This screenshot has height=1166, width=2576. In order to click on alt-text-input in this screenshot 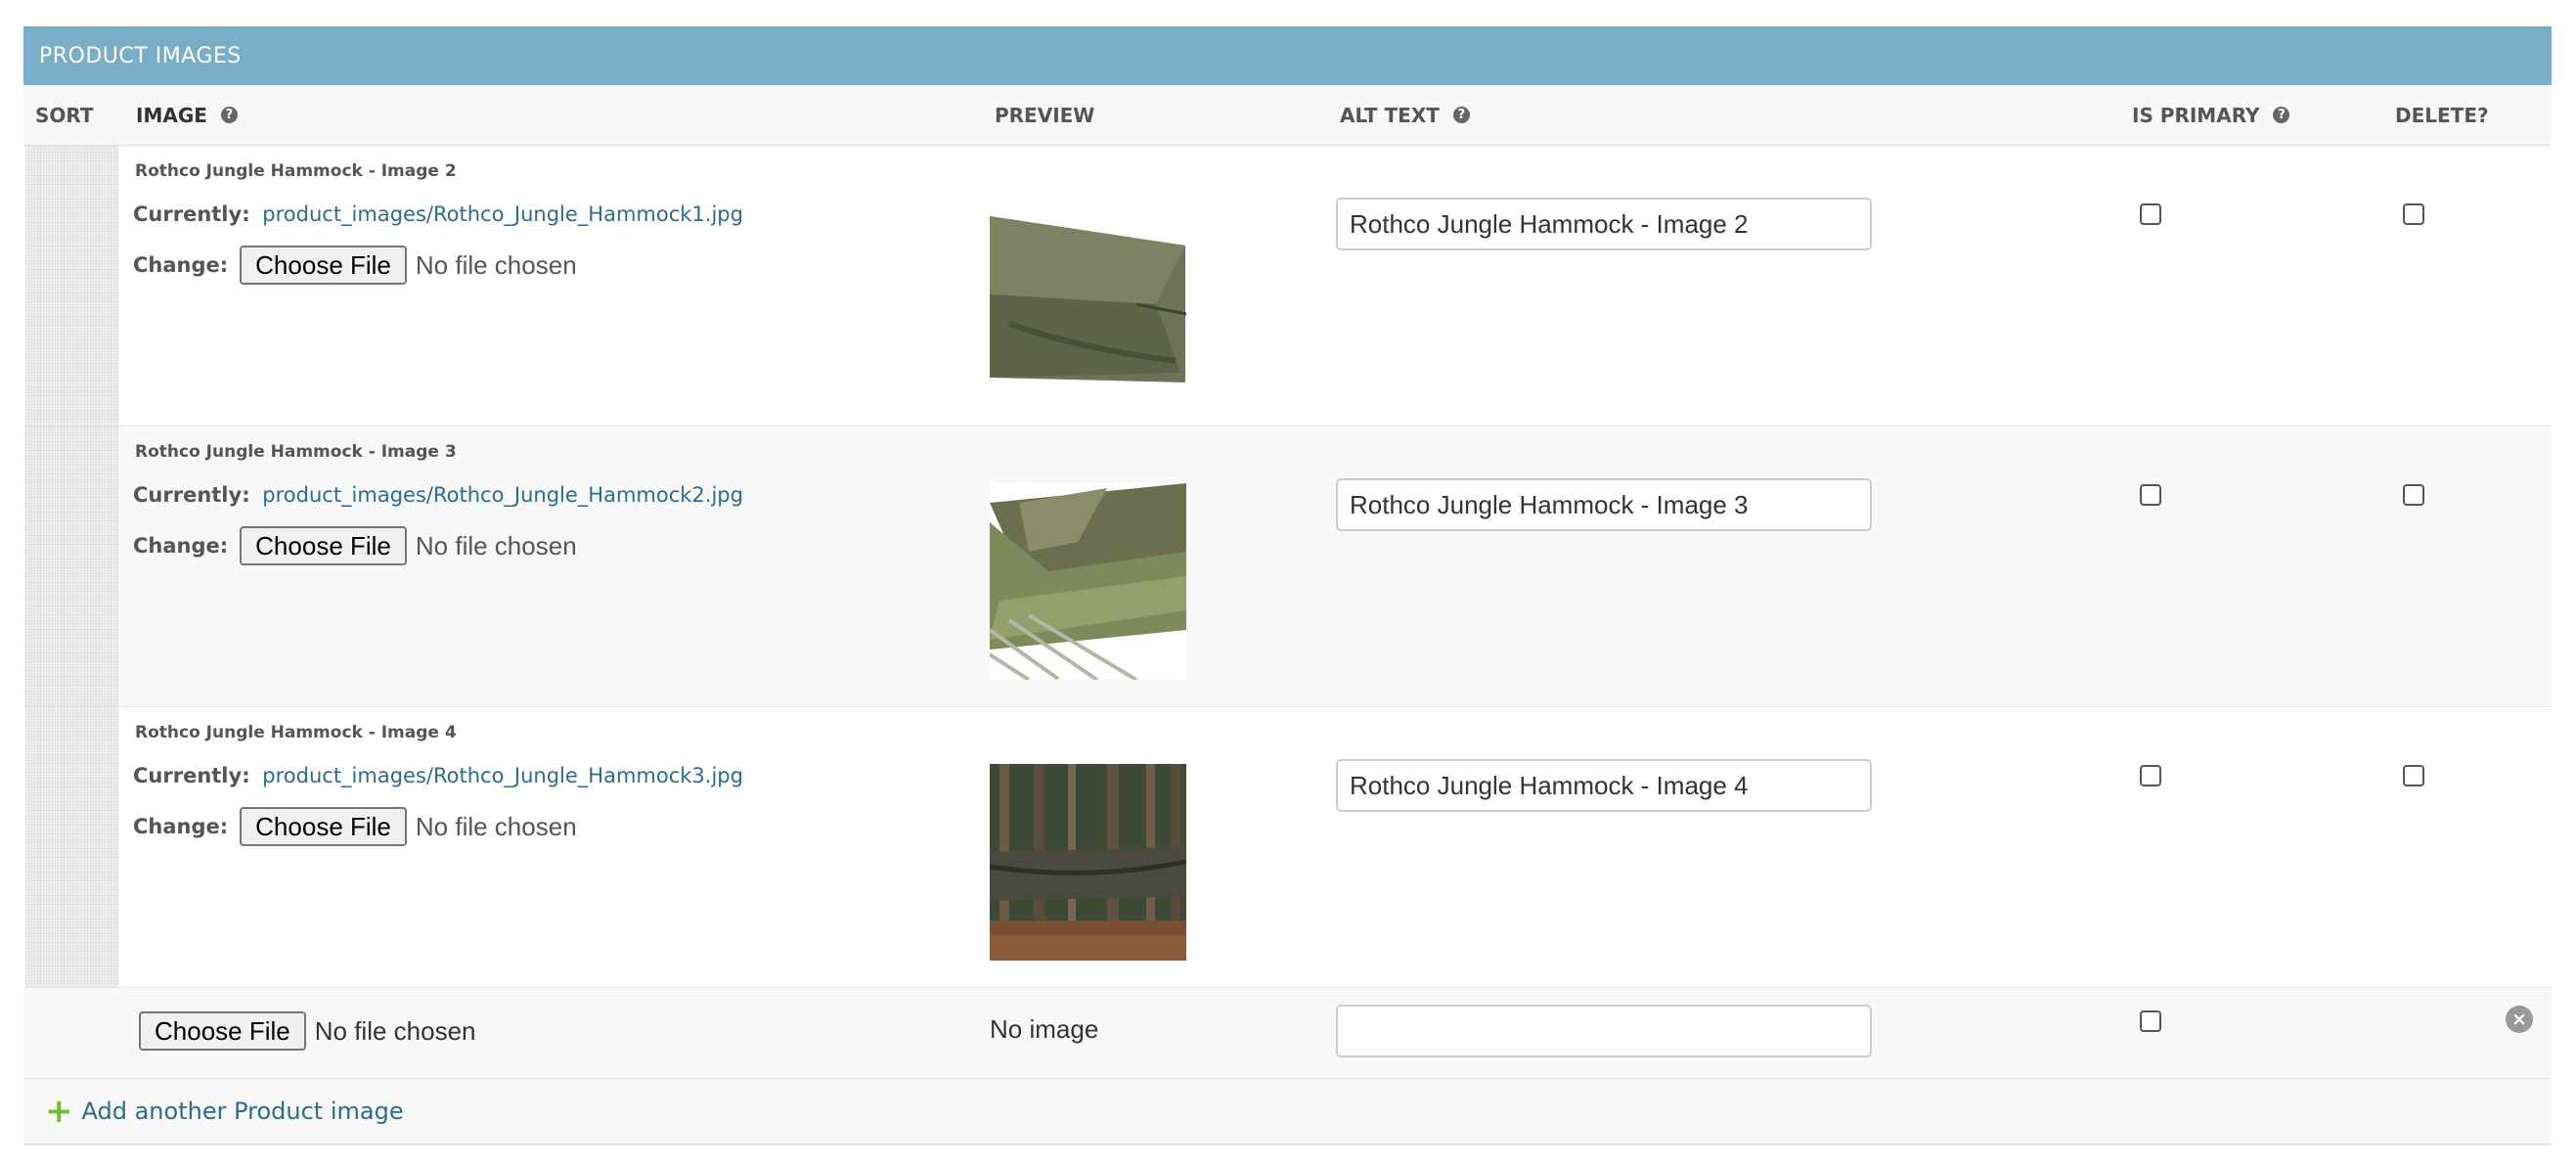, I will do `click(1604, 1031)`.